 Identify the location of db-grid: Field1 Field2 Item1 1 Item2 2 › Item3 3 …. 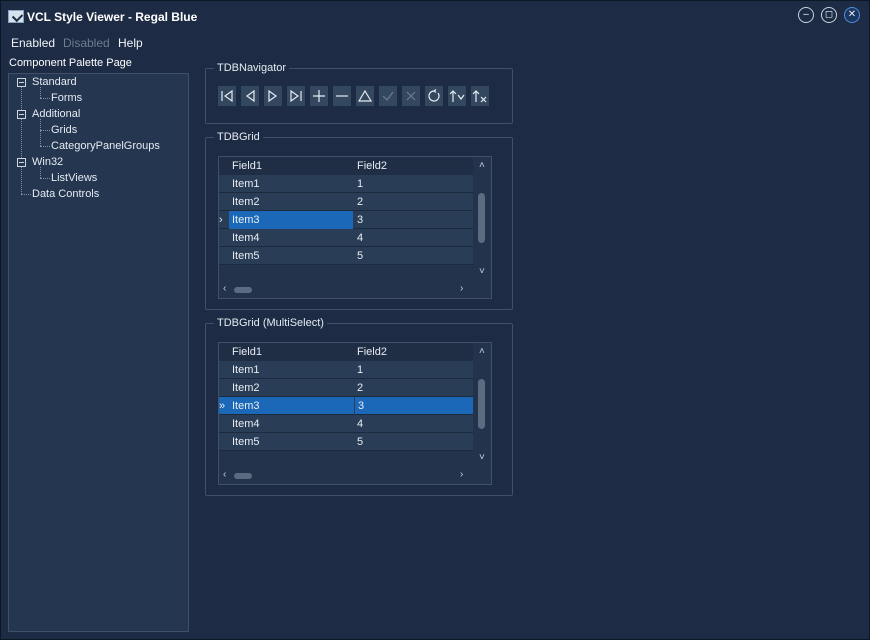
(355, 227).